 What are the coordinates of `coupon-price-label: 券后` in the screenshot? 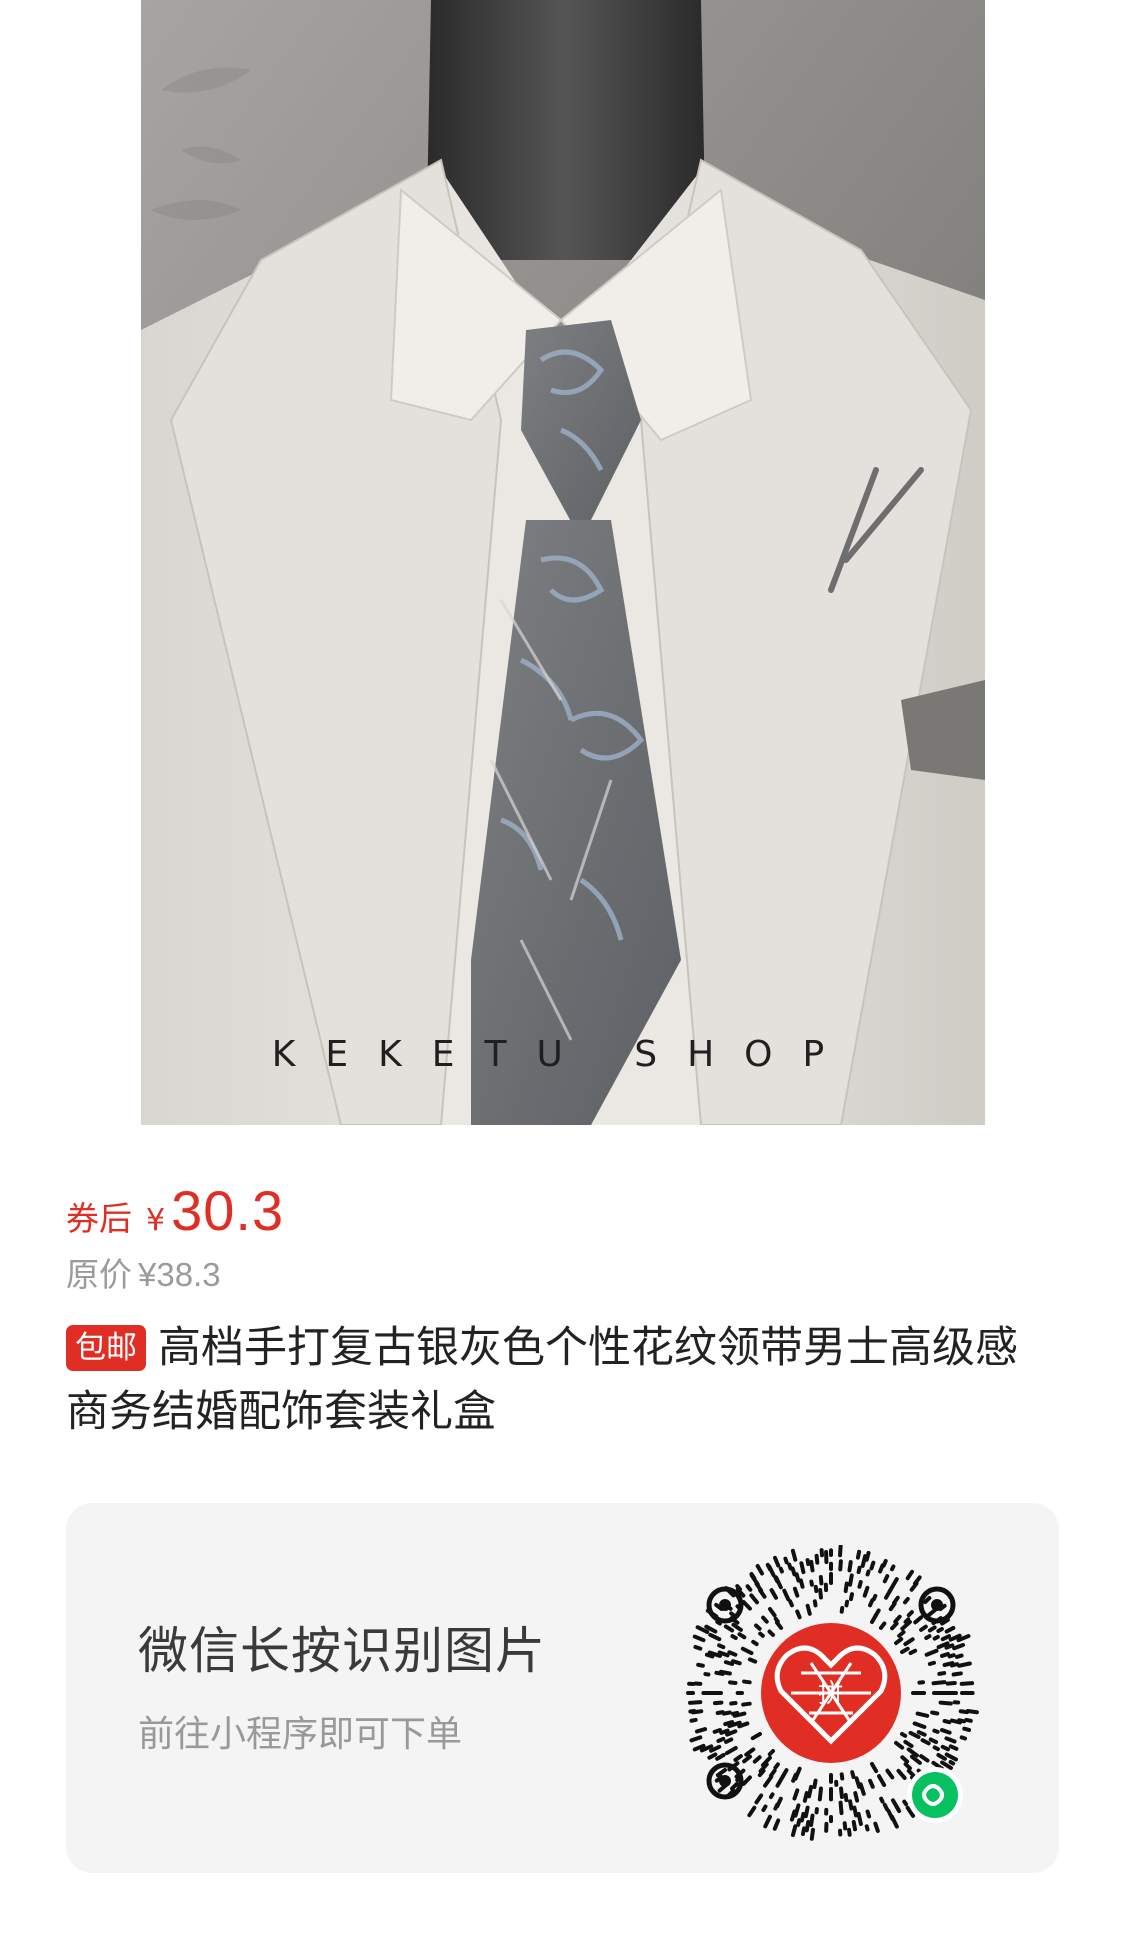 It's located at (99, 1218).